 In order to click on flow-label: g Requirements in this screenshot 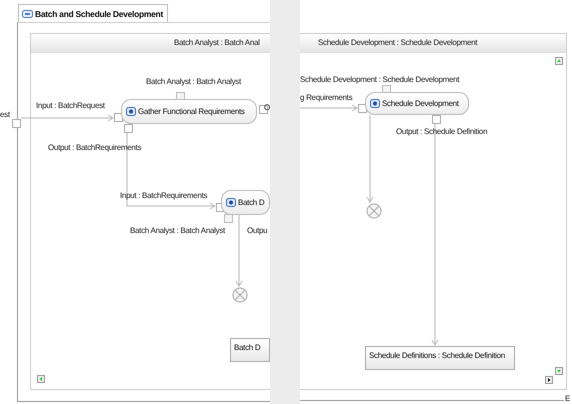, I will do `click(326, 98)`.